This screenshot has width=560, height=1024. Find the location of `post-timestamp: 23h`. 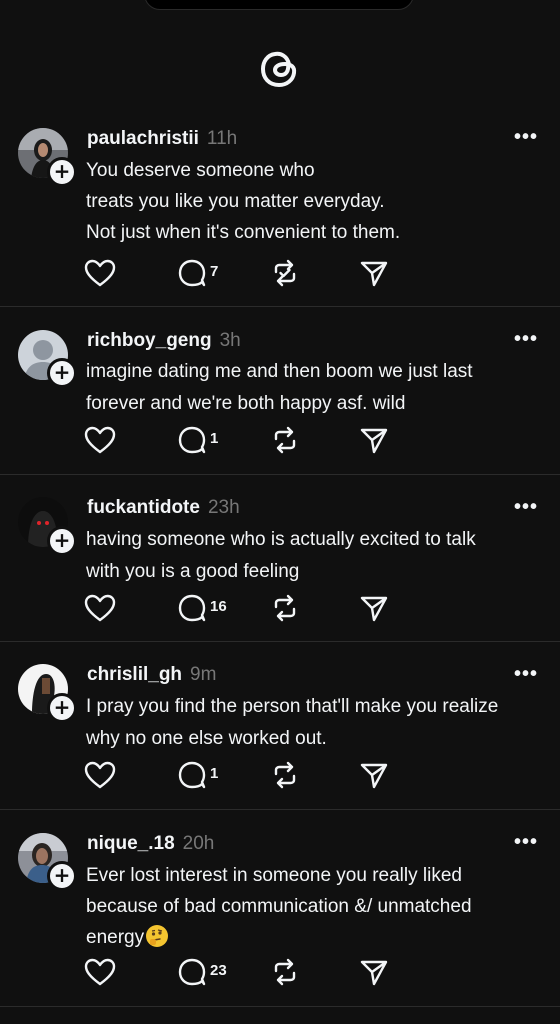

post-timestamp: 23h is located at coordinates (223, 507).